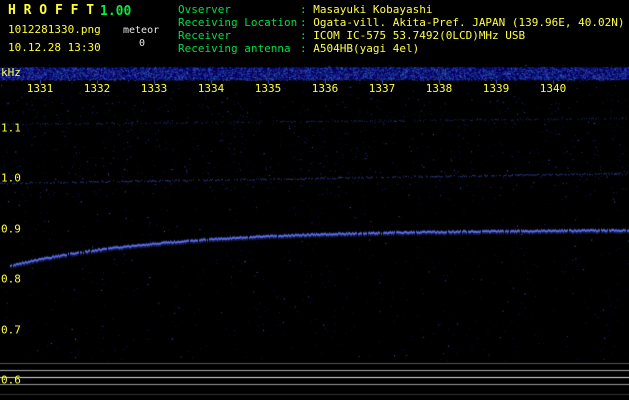 This screenshot has height=400, width=629. I want to click on info-label: Receiving antenna, so click(234, 48).